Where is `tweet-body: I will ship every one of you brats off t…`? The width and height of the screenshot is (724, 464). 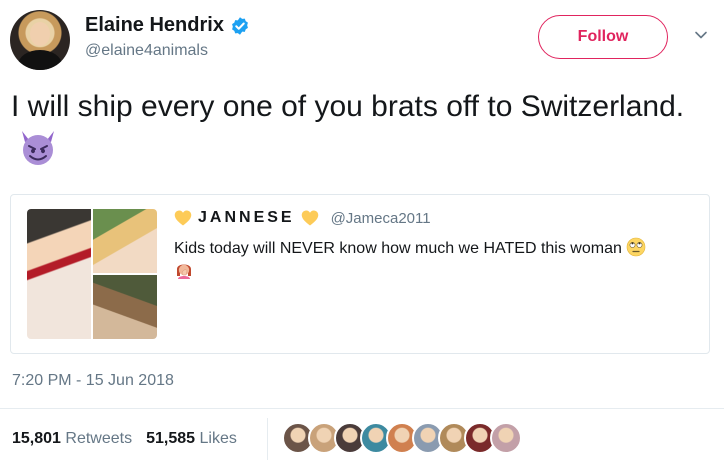
tweet-body: I will ship every one of you brats off t… is located at coordinates (348, 106).